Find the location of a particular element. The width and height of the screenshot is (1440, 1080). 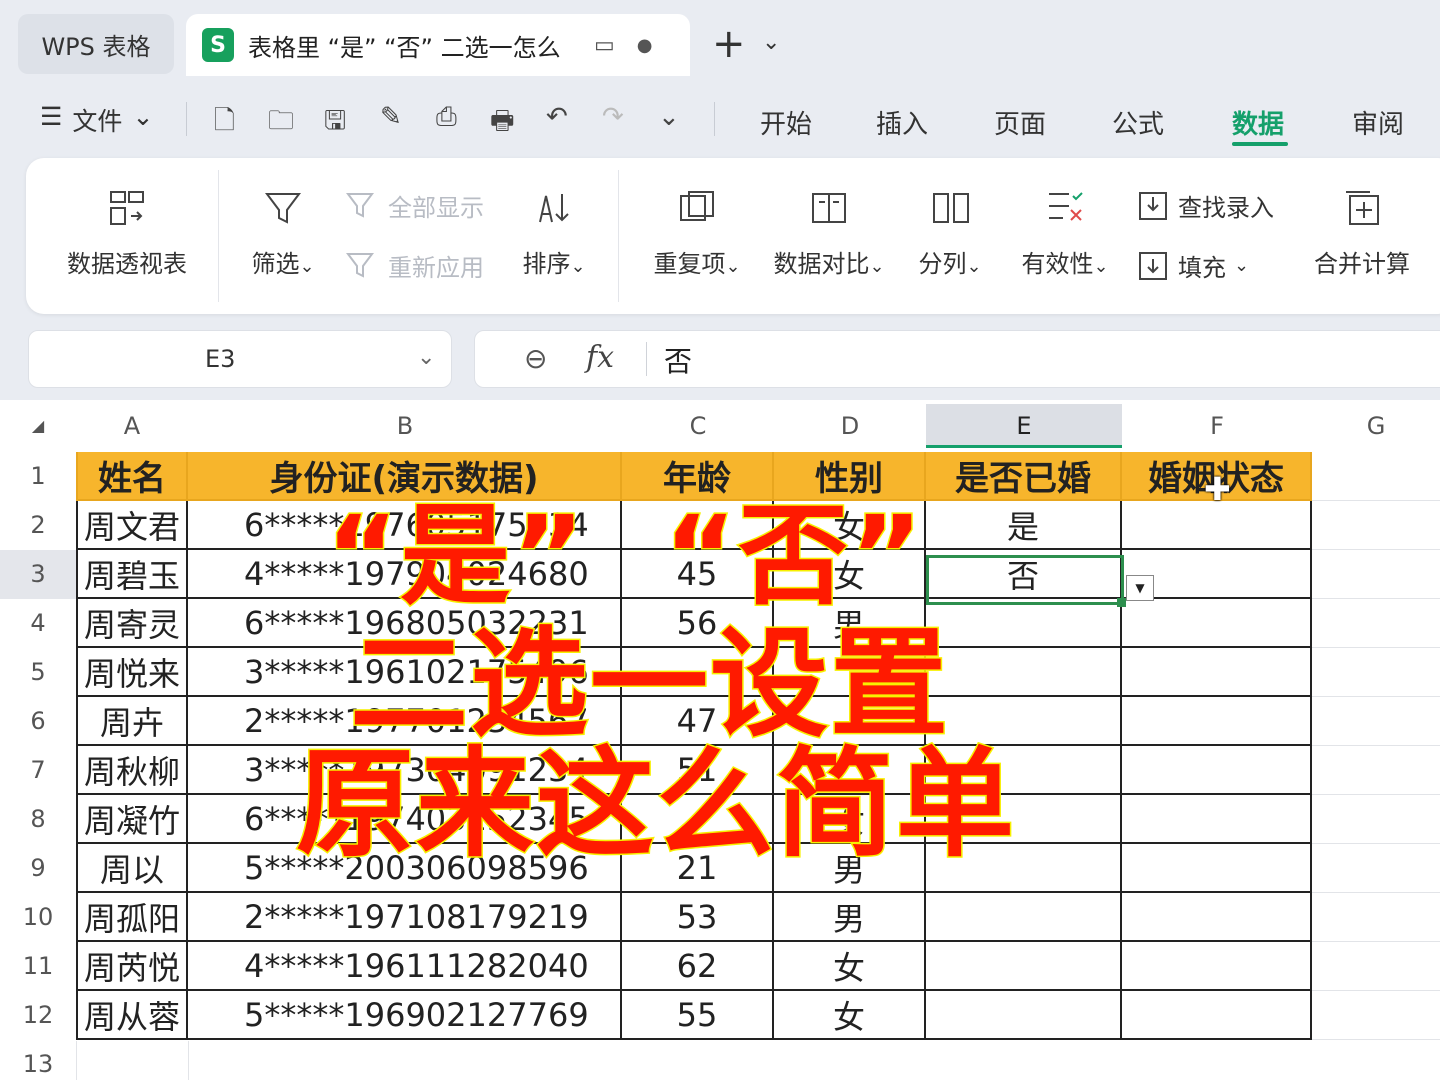

fill-button: 填充 ⌄ is located at coordinates (1192, 265).